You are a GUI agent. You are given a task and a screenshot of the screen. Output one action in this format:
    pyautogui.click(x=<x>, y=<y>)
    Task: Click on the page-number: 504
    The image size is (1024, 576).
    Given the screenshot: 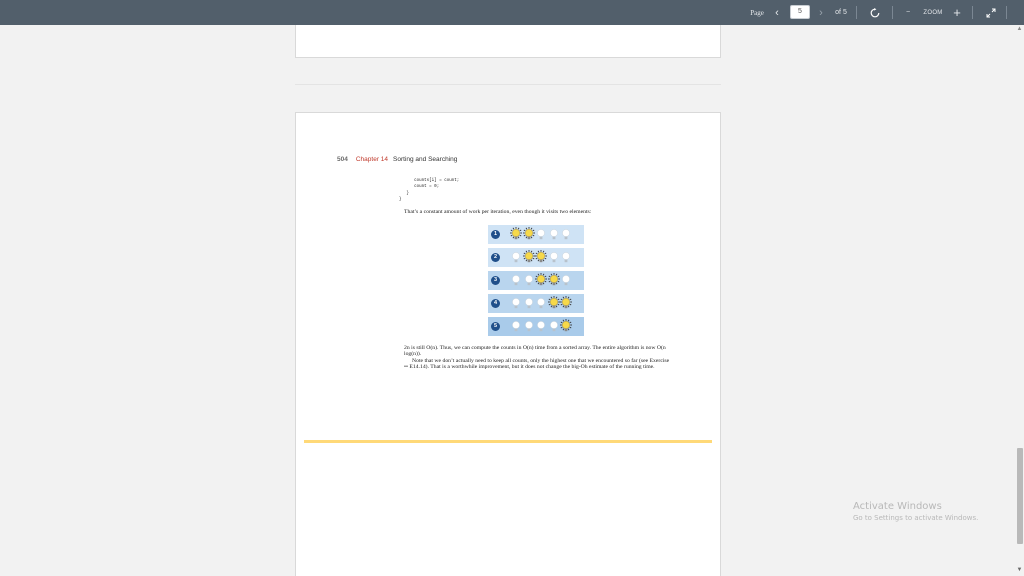 What is the action you would take?
    pyautogui.click(x=342, y=159)
    